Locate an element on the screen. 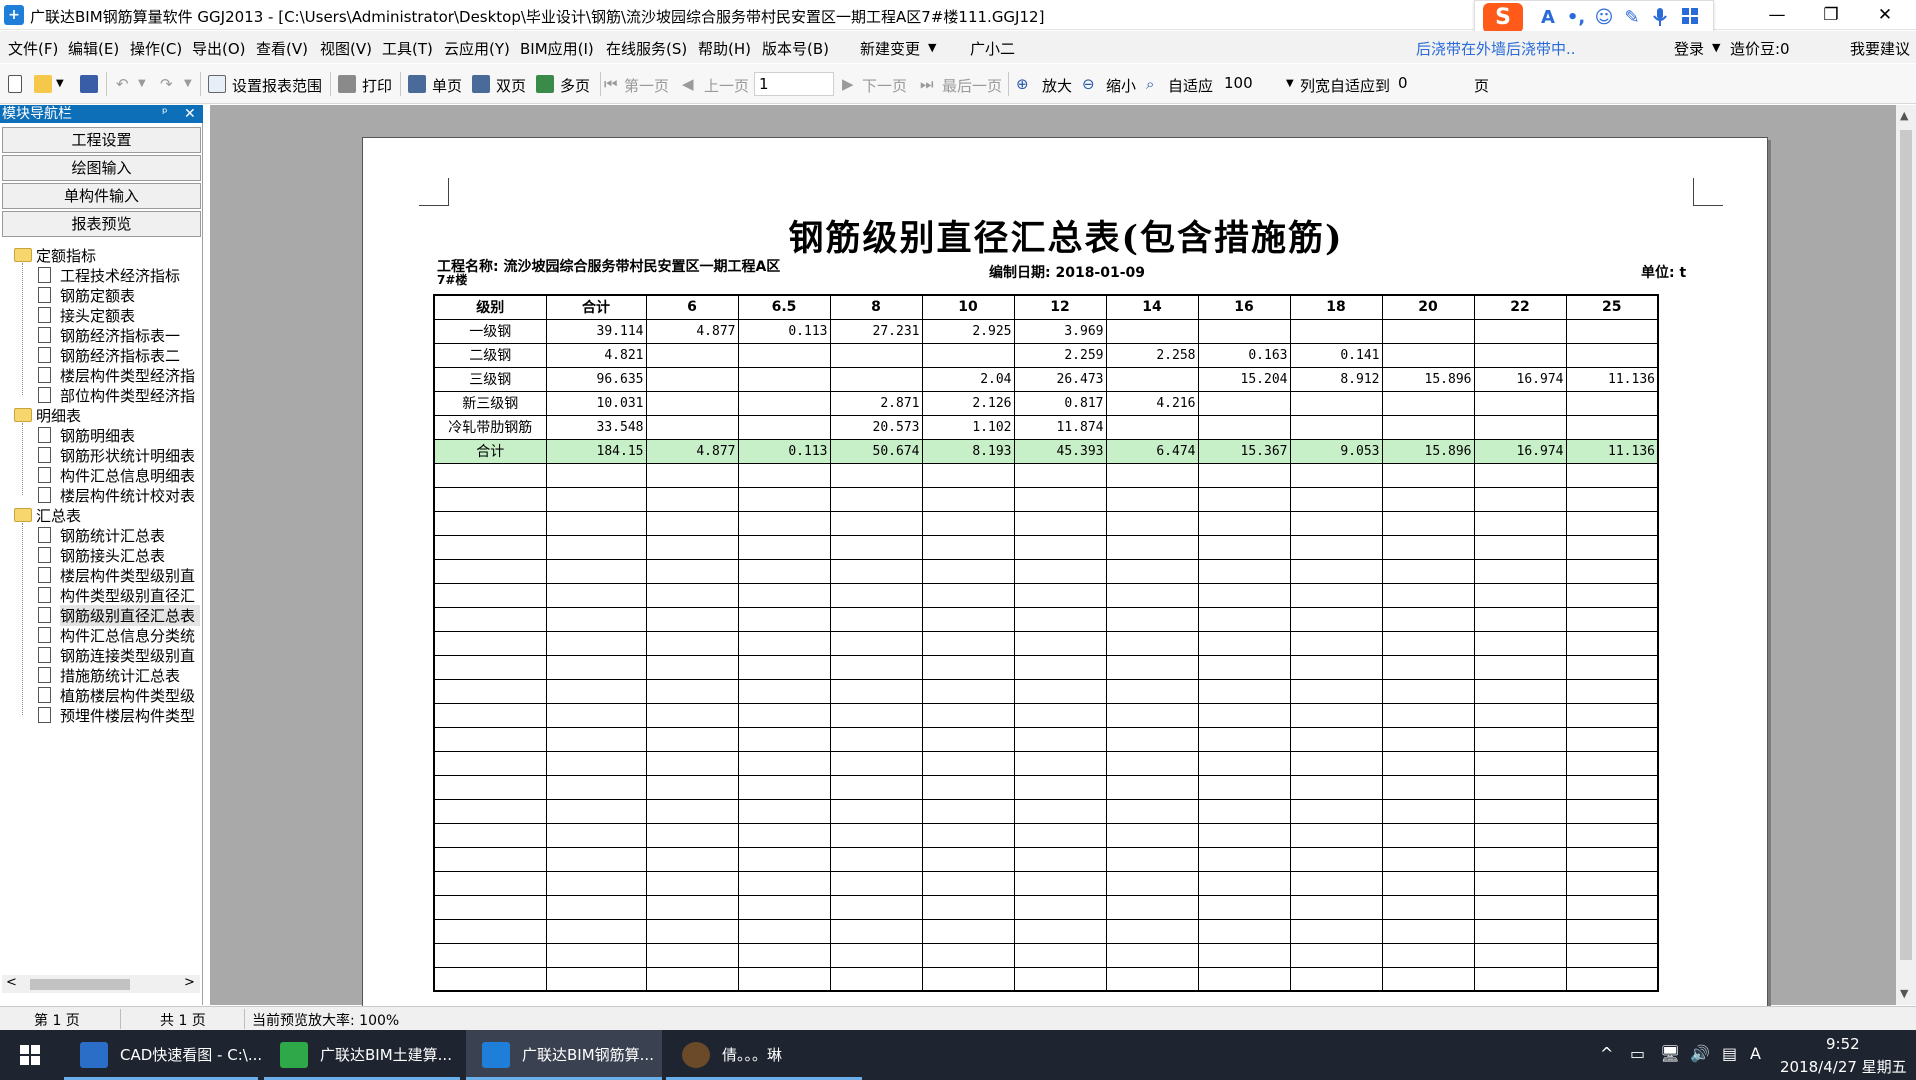 This screenshot has height=1080, width=1916. print-button: 打印 is located at coordinates (377, 85).